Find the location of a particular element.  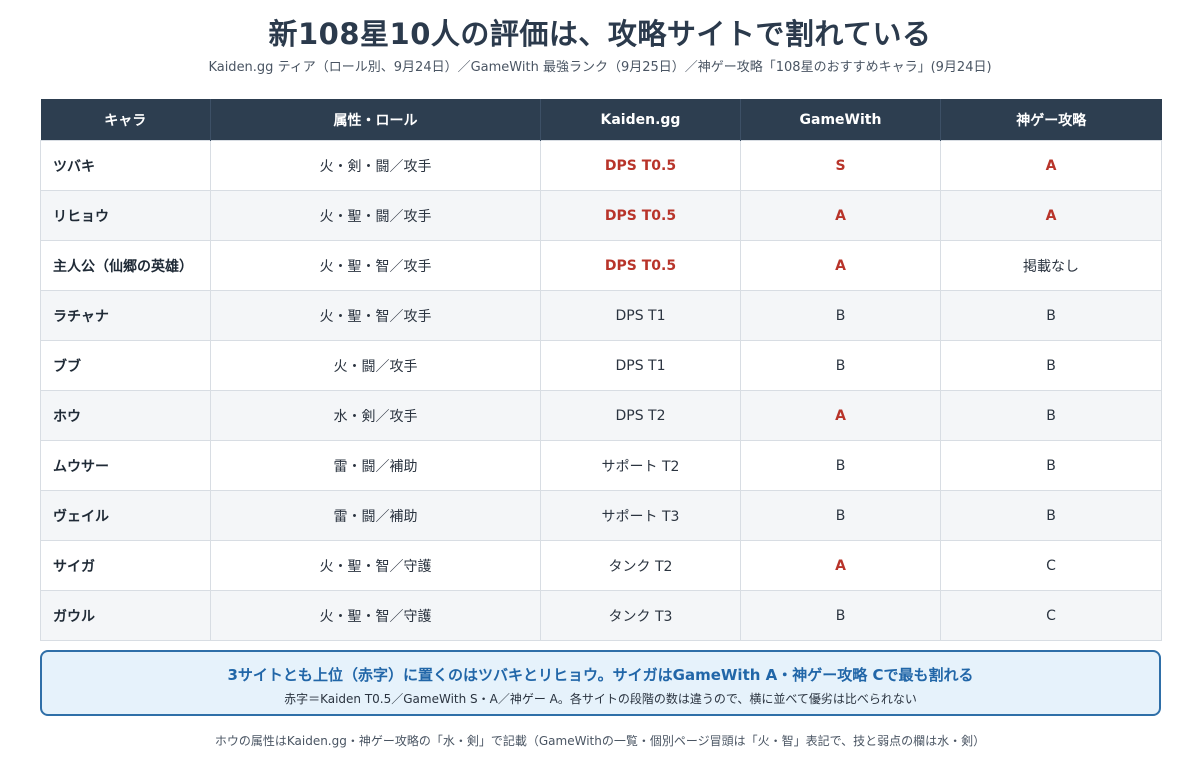

kaiden-rating: サポート T2 is located at coordinates (640, 465).